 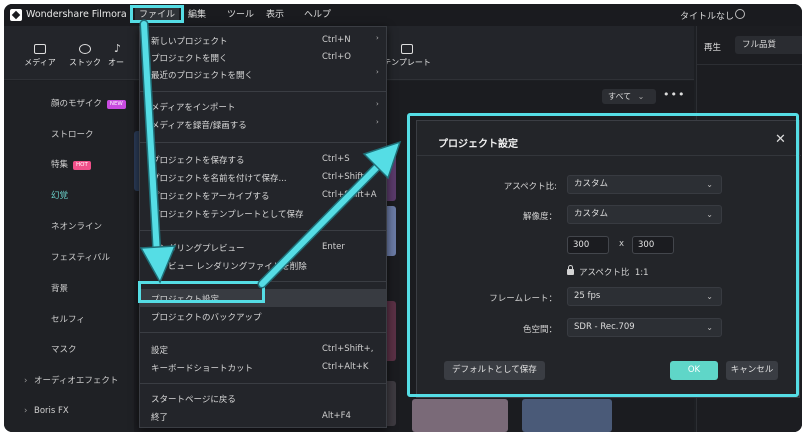 What do you see at coordinates (240, 15) in the screenshot?
I see `menu-tools: ツール` at bounding box center [240, 15].